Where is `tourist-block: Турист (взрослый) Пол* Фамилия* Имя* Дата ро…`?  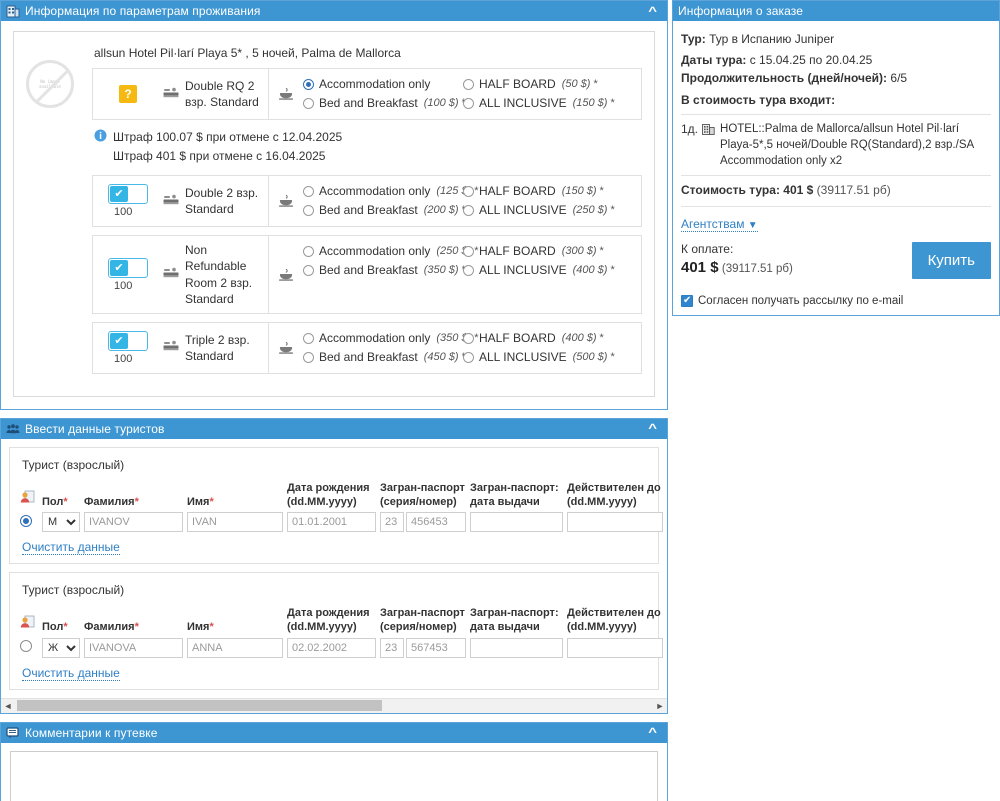 tourist-block: Турист (взрослый) Пол* Фамилия* Имя* Дата ро… is located at coordinates (336, 631).